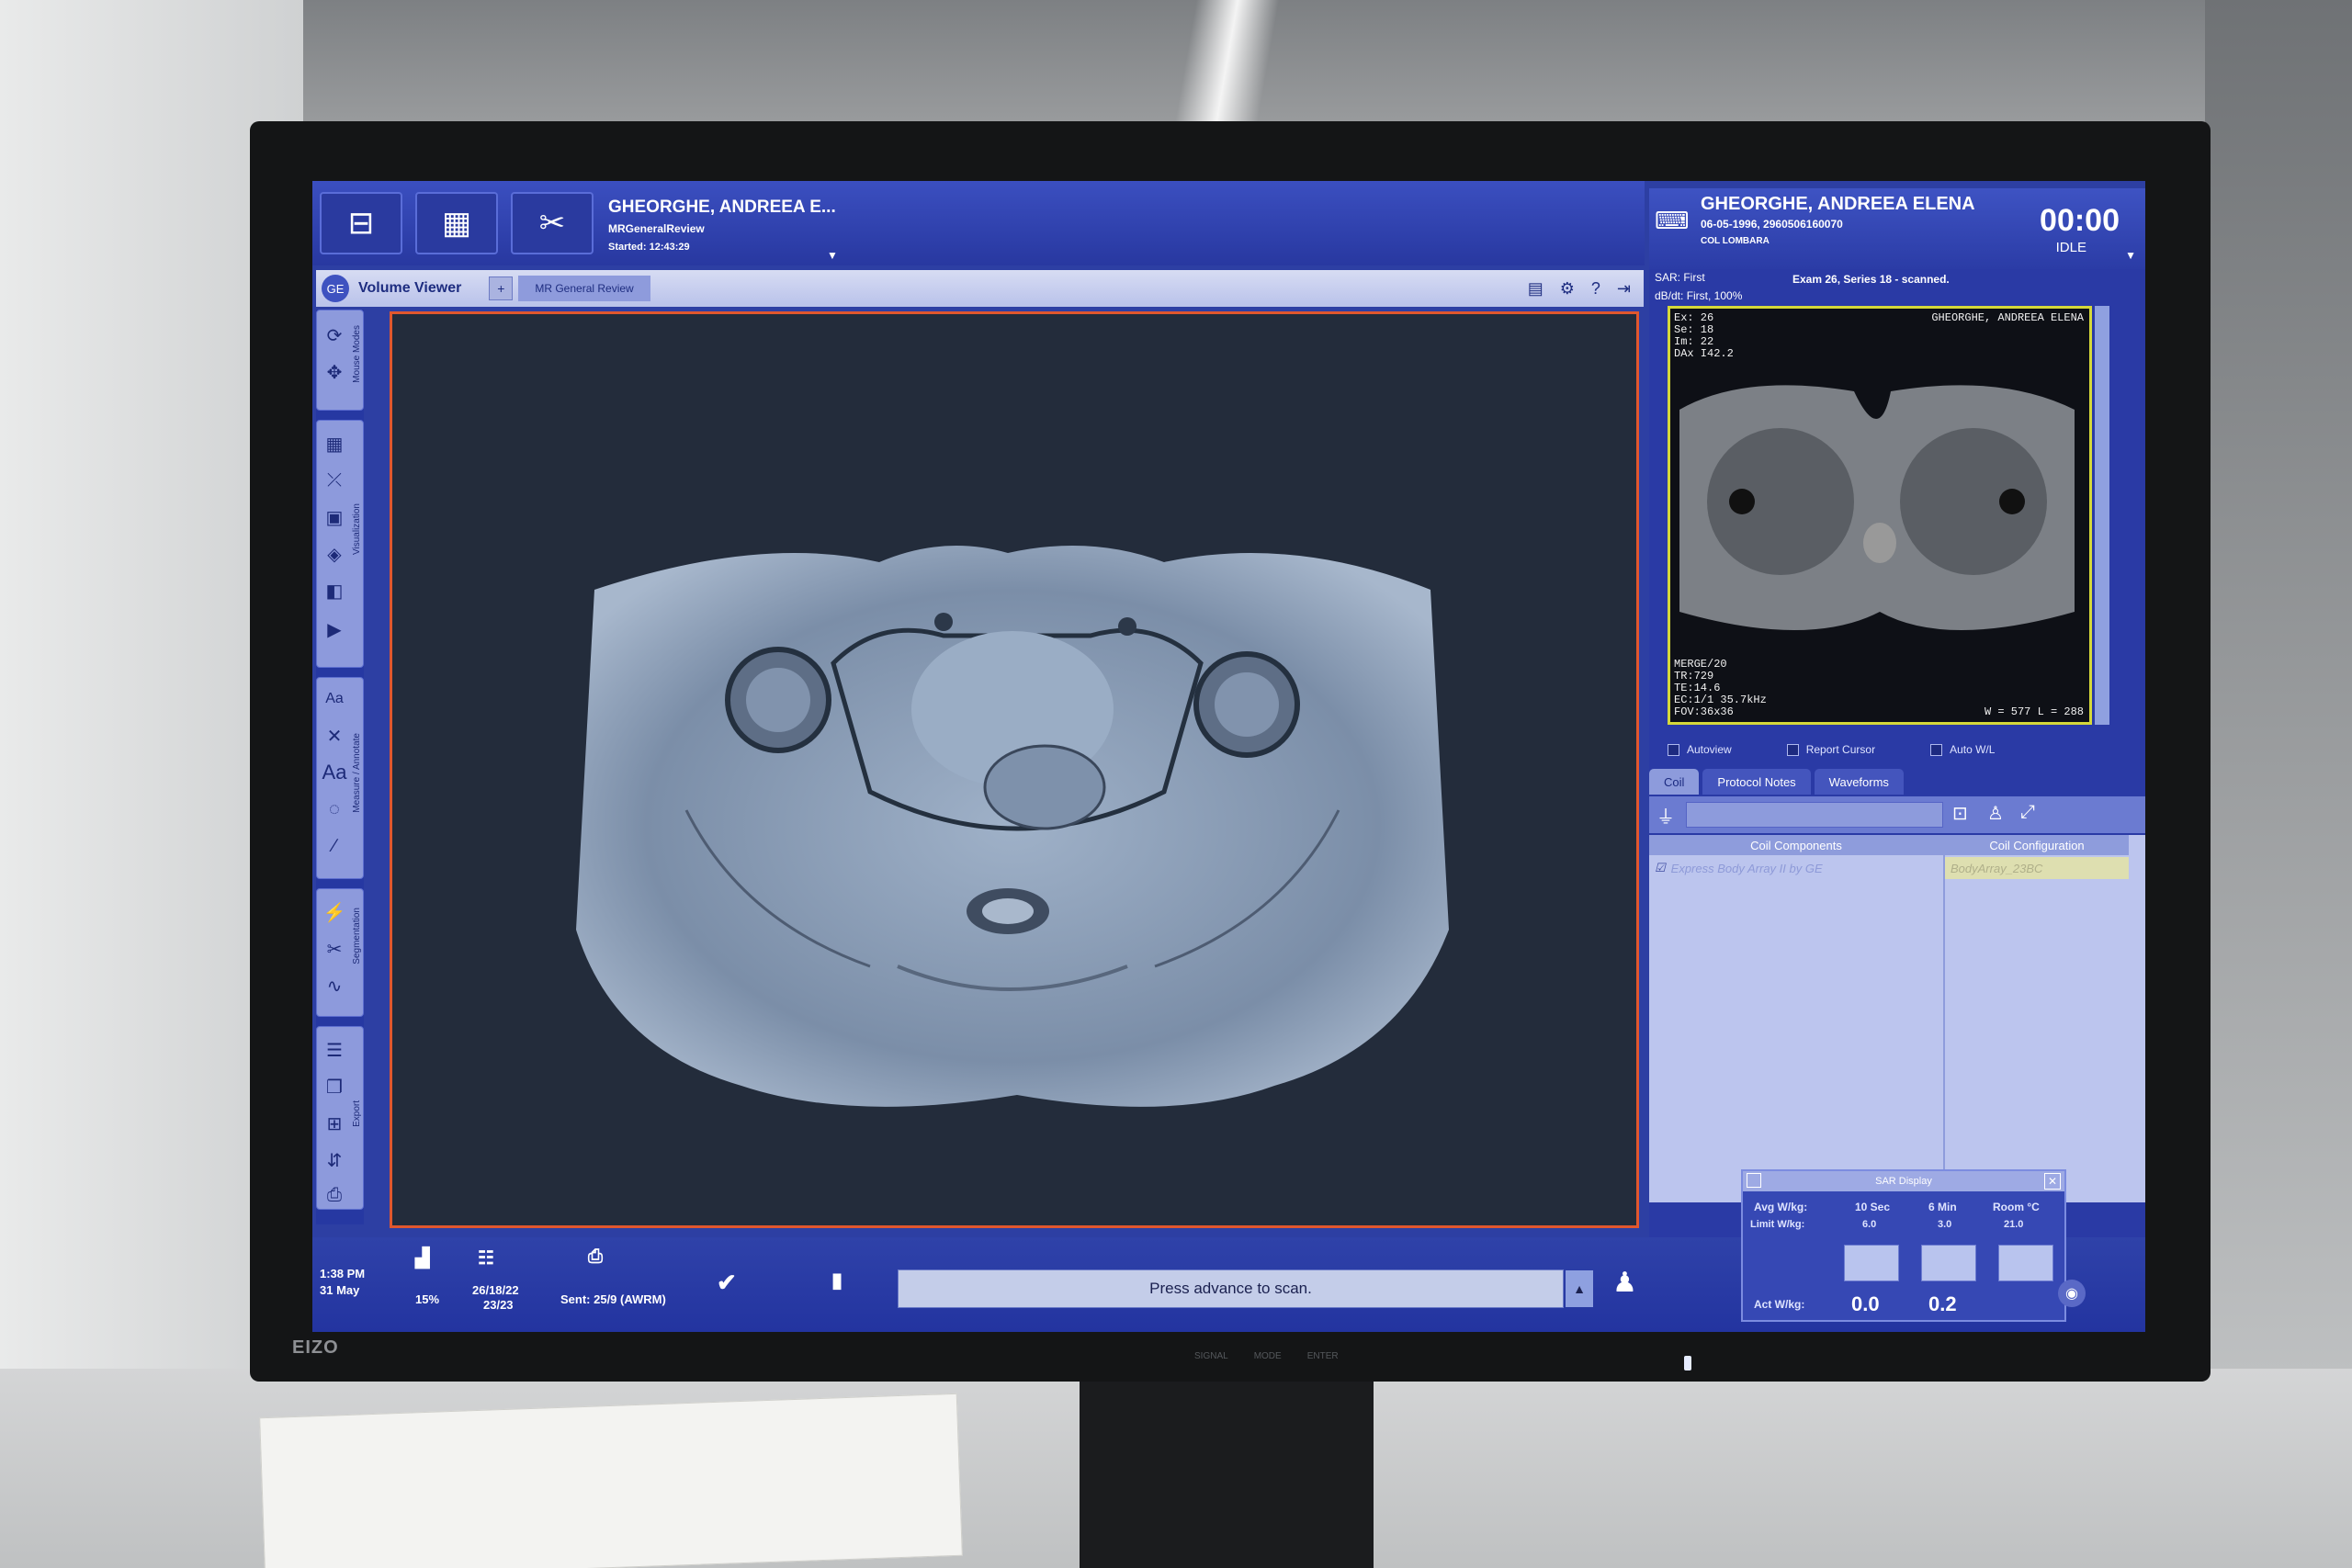  What do you see at coordinates (334, 590) in the screenshot?
I see `box-icon: ◧` at bounding box center [334, 590].